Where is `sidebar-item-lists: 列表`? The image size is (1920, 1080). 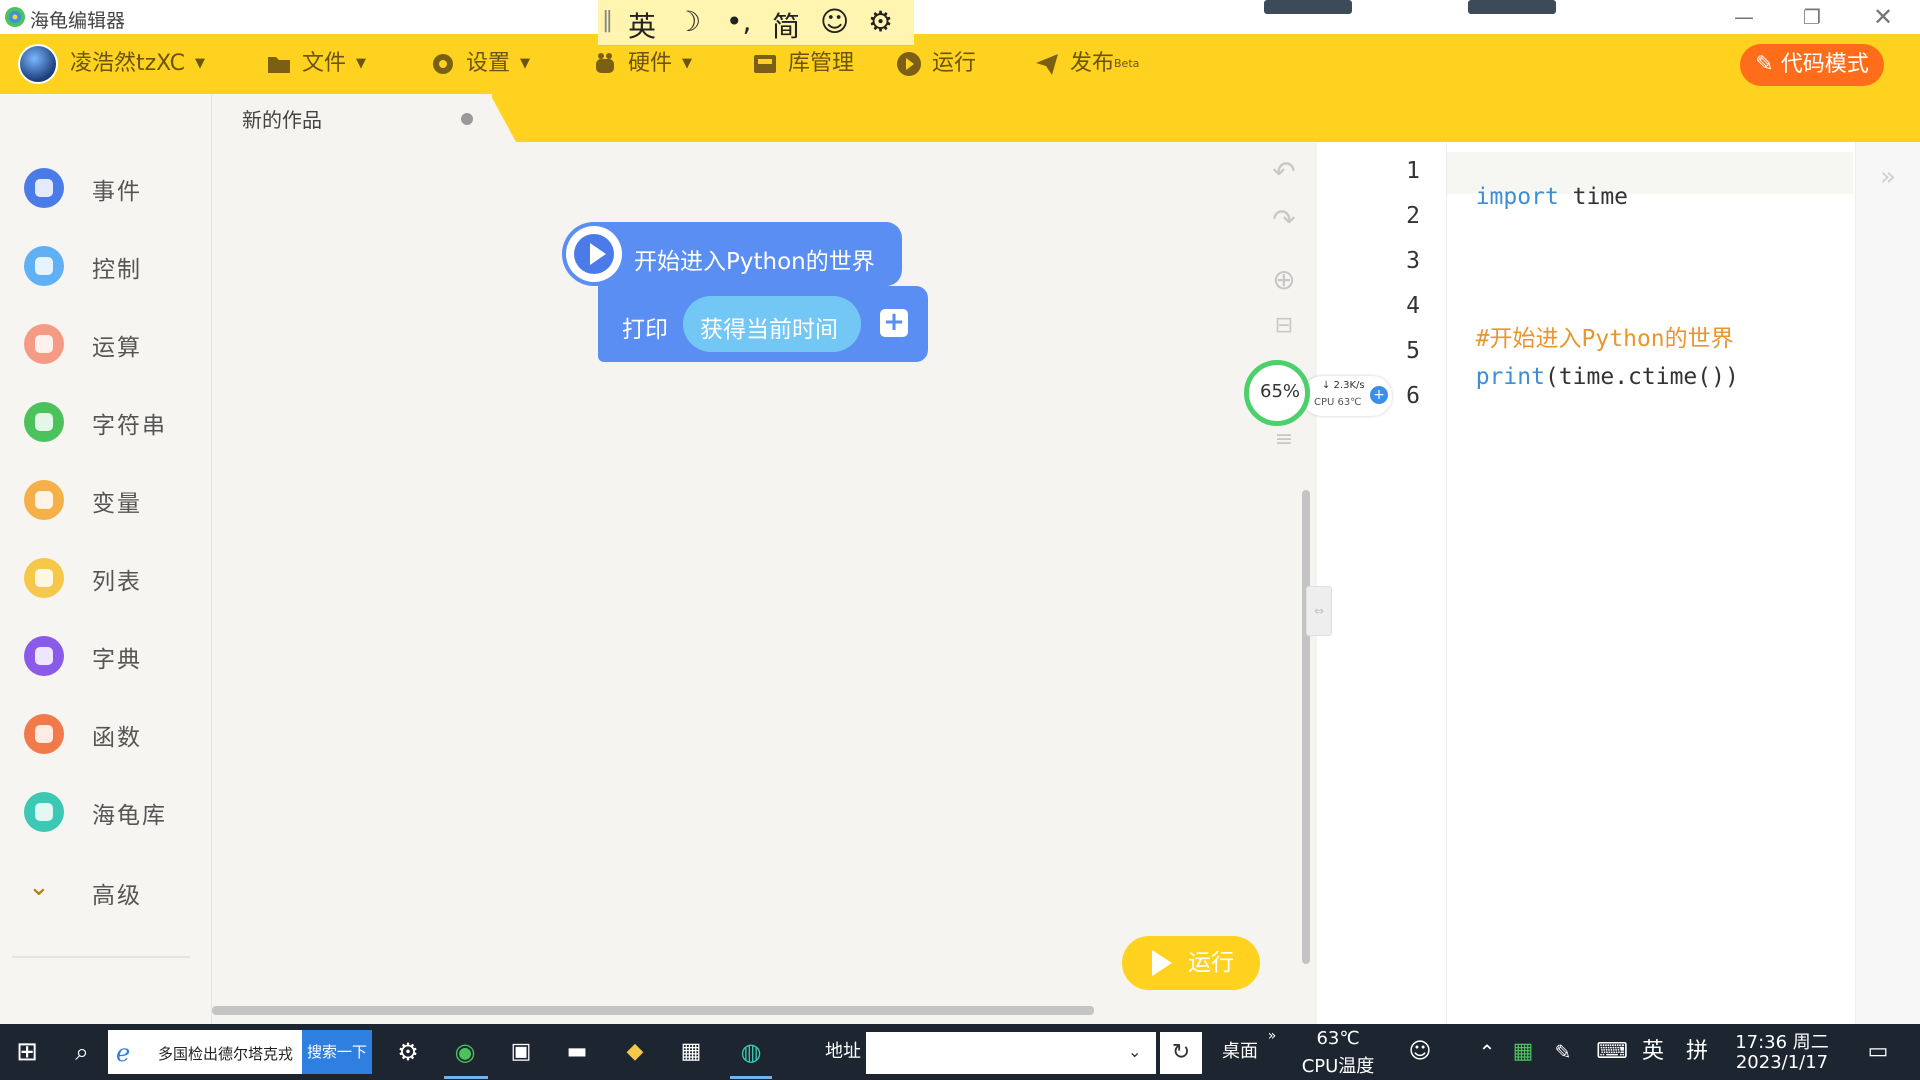 sidebar-item-lists: 列表 is located at coordinates (106, 578).